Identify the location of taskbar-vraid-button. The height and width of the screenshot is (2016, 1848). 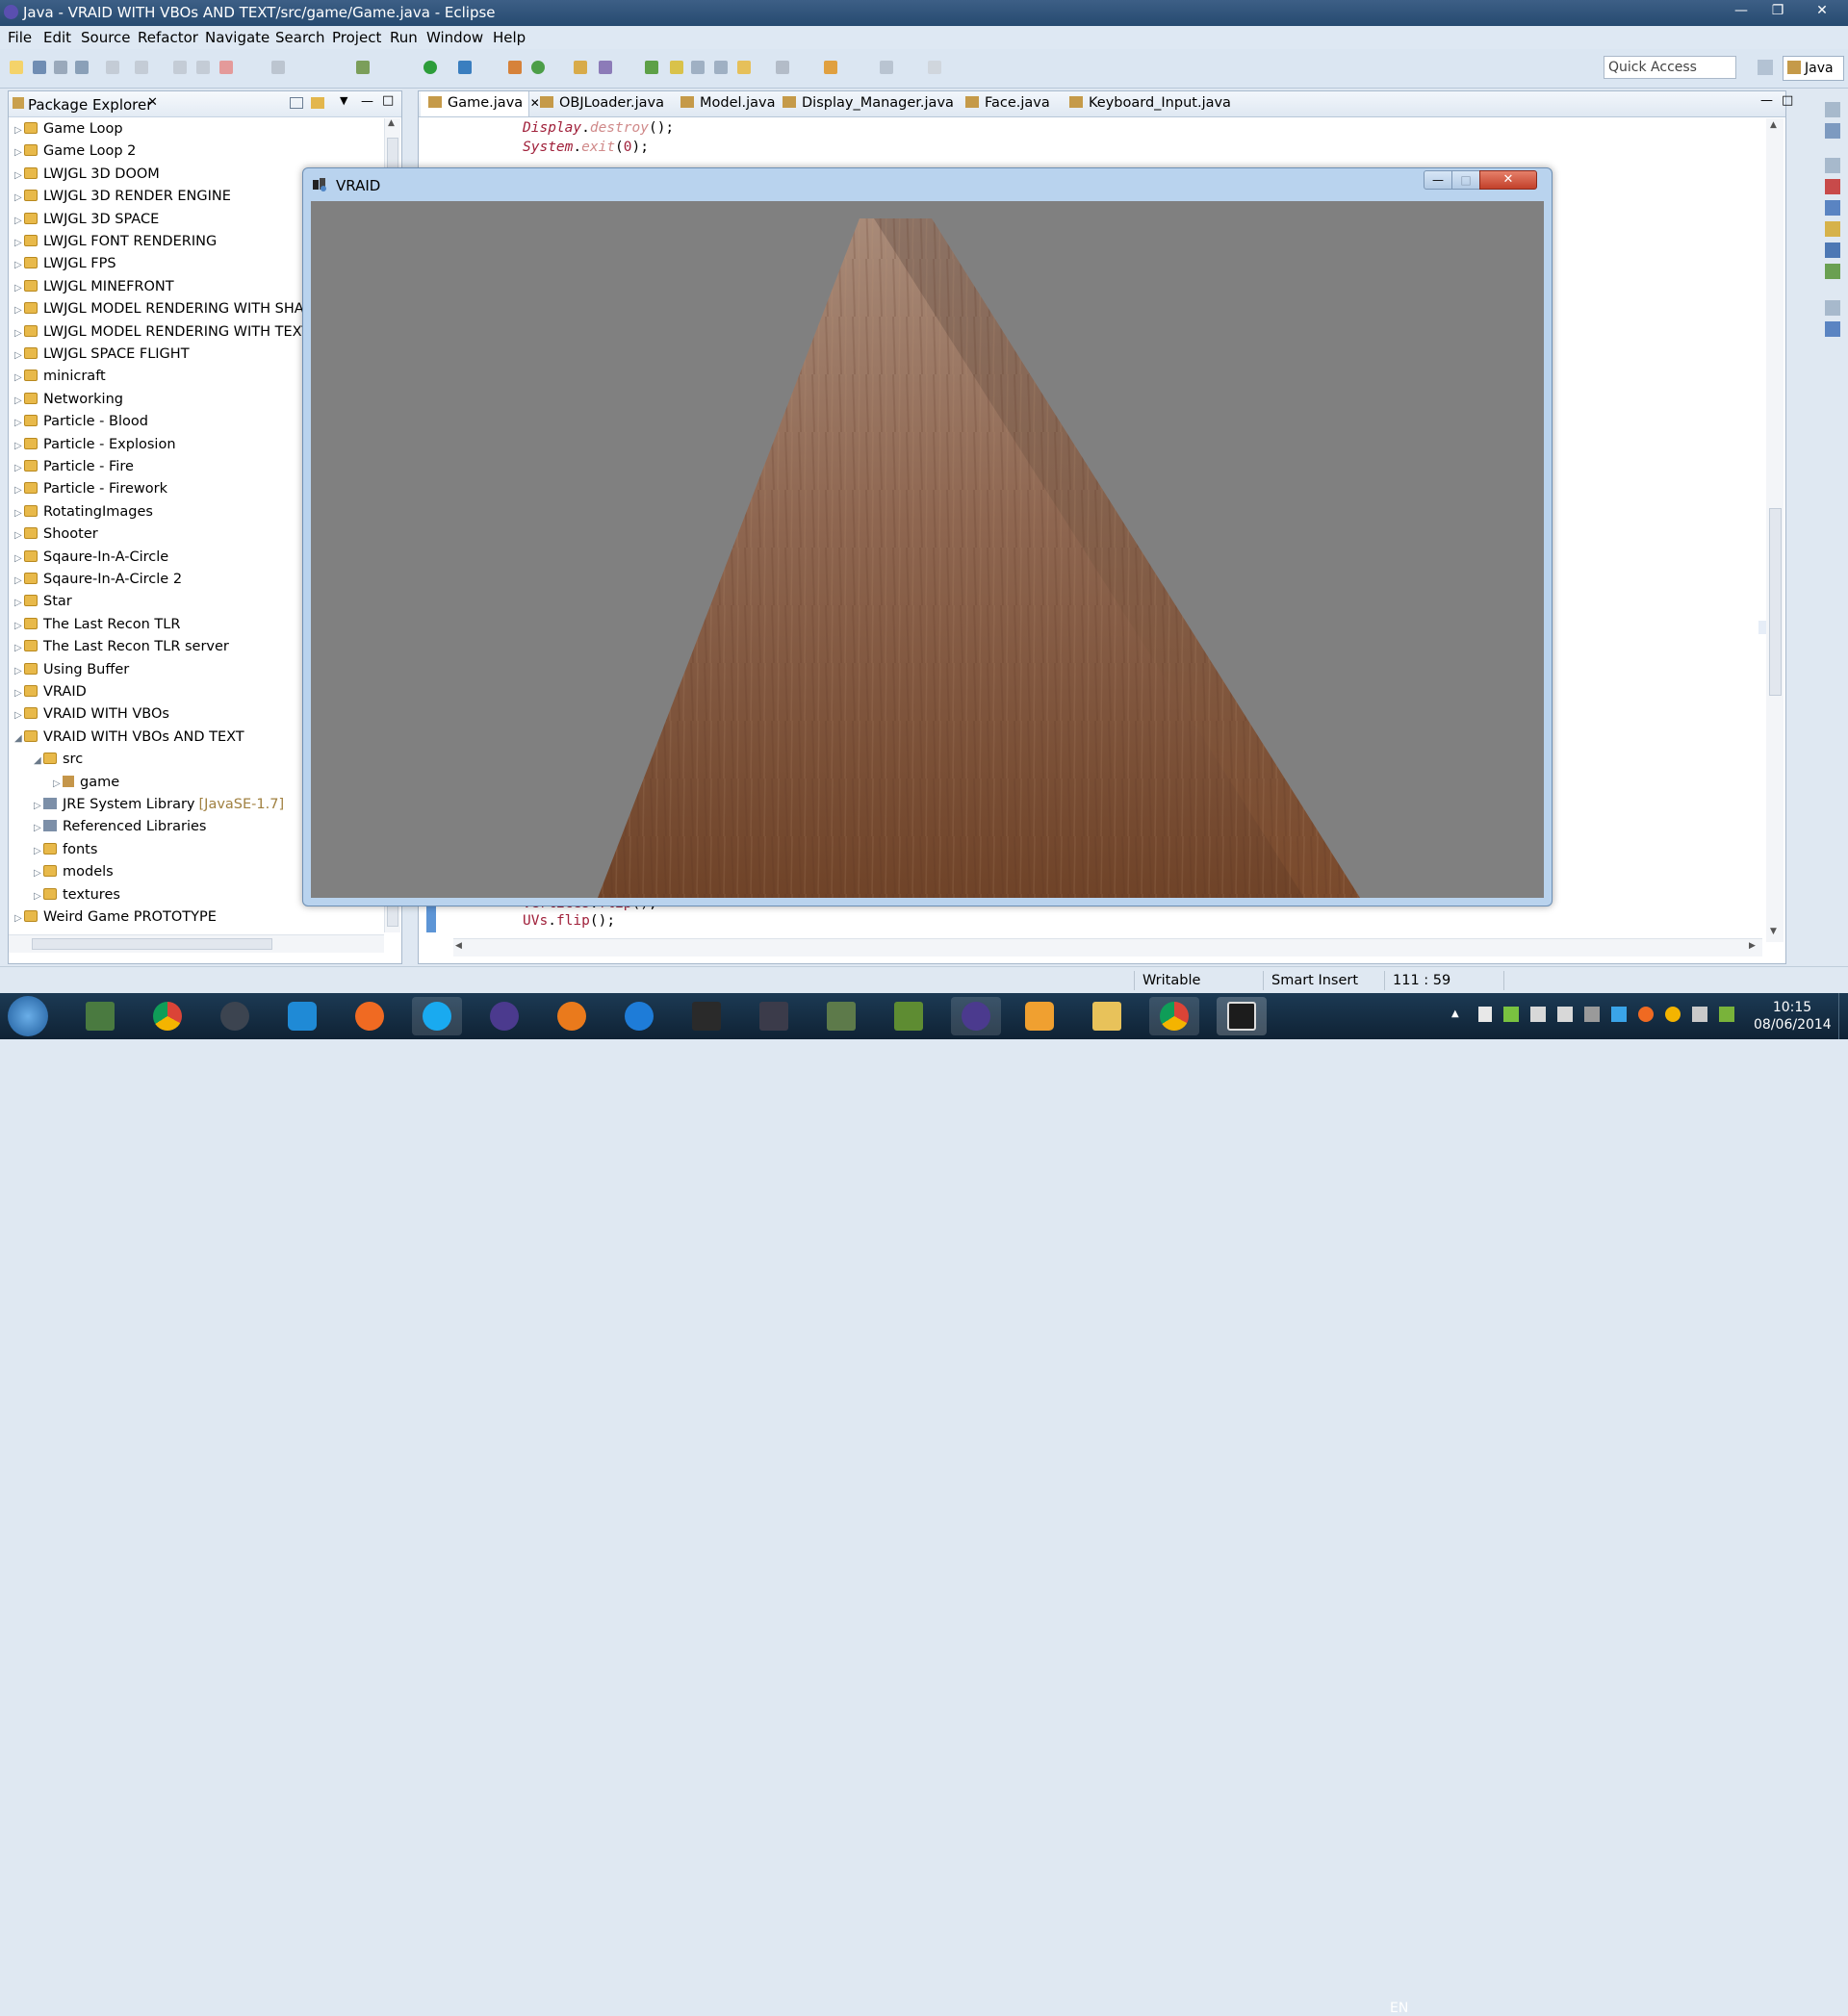
(1242, 1016).